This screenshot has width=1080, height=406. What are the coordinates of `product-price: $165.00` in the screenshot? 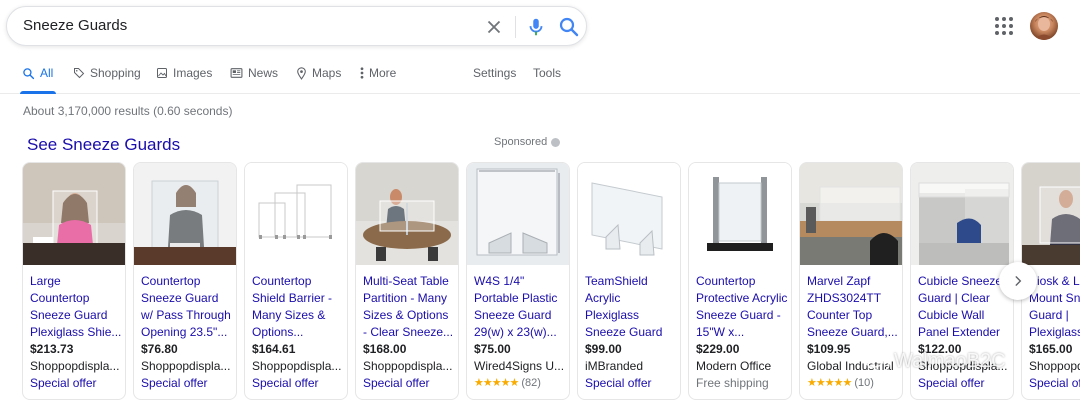 It's located at (1051, 349).